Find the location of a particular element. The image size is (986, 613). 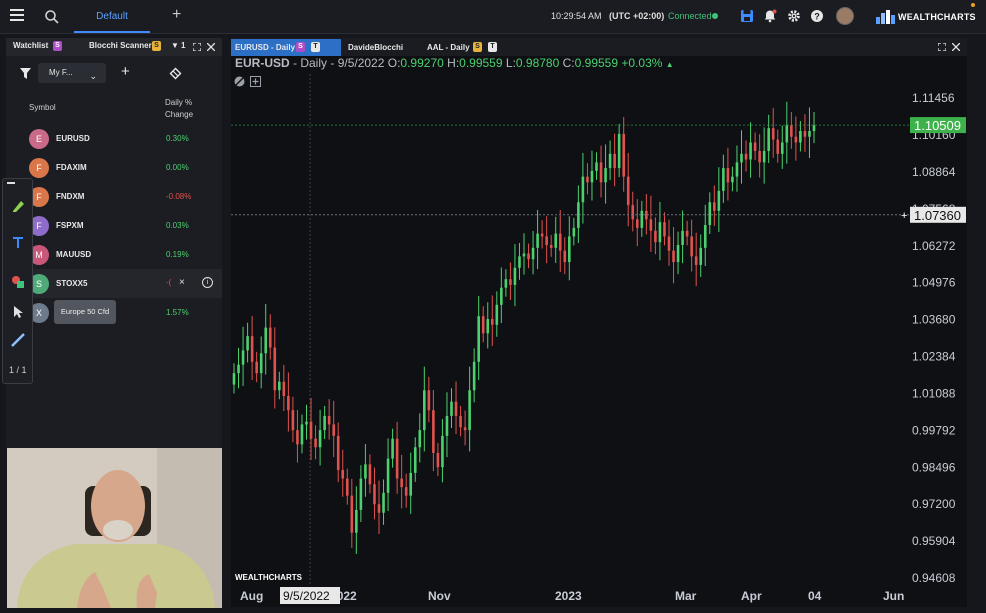

tab-counter: 1 is located at coordinates (183, 45).